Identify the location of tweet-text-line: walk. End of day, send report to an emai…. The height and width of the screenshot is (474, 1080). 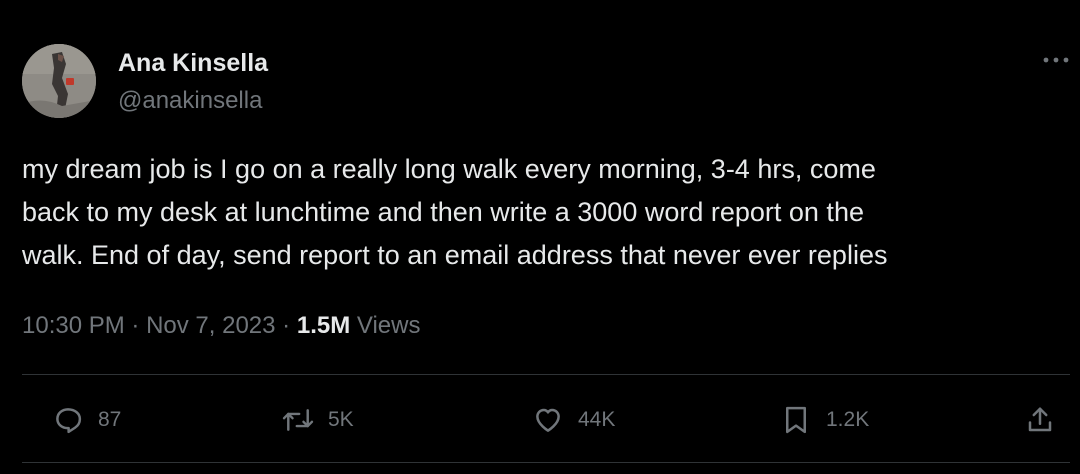
(455, 255).